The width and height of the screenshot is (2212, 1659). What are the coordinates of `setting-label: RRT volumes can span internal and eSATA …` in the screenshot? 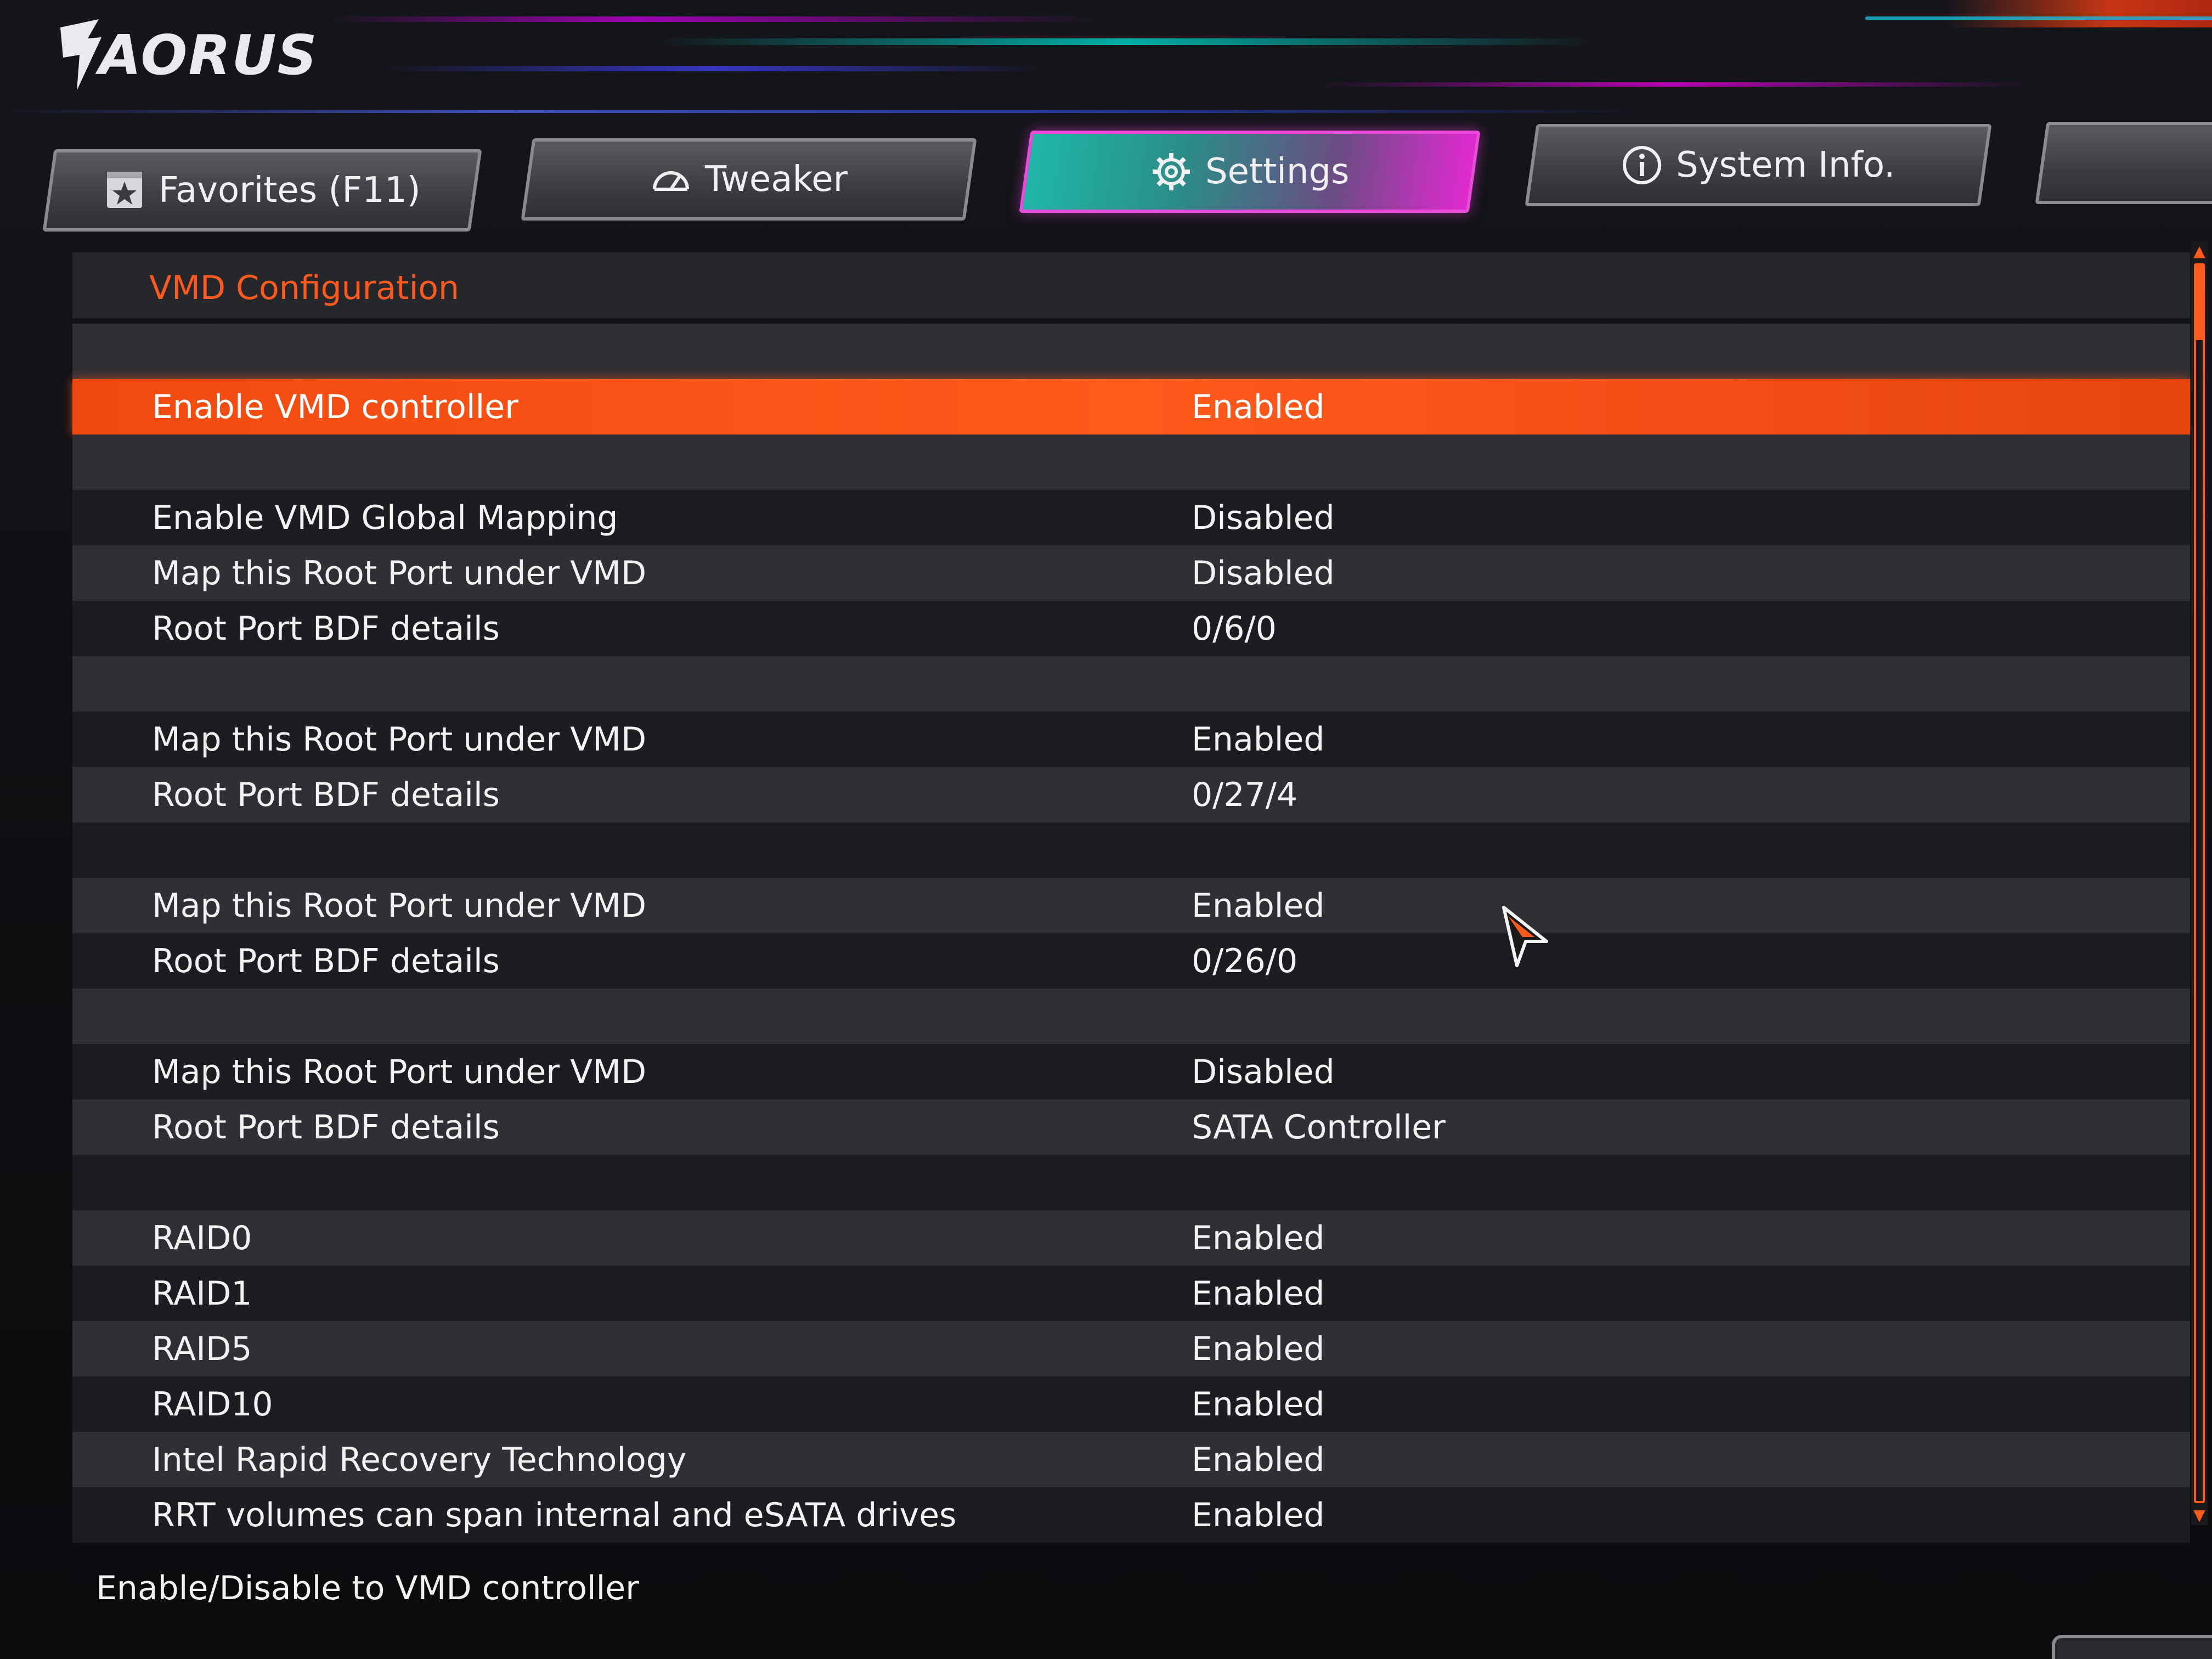 It's located at (554, 1515).